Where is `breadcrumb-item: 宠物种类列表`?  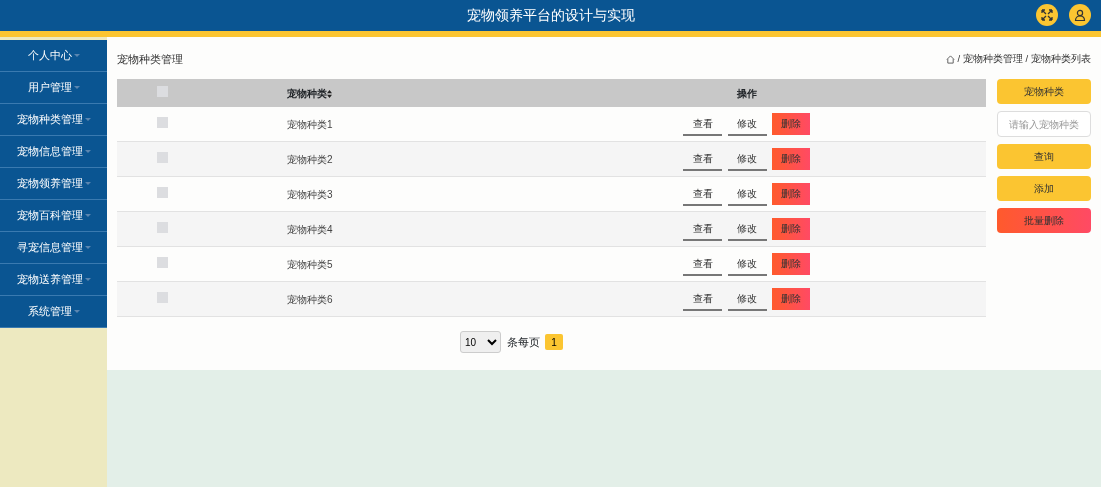 breadcrumb-item: 宠物种类列表 is located at coordinates (1061, 59).